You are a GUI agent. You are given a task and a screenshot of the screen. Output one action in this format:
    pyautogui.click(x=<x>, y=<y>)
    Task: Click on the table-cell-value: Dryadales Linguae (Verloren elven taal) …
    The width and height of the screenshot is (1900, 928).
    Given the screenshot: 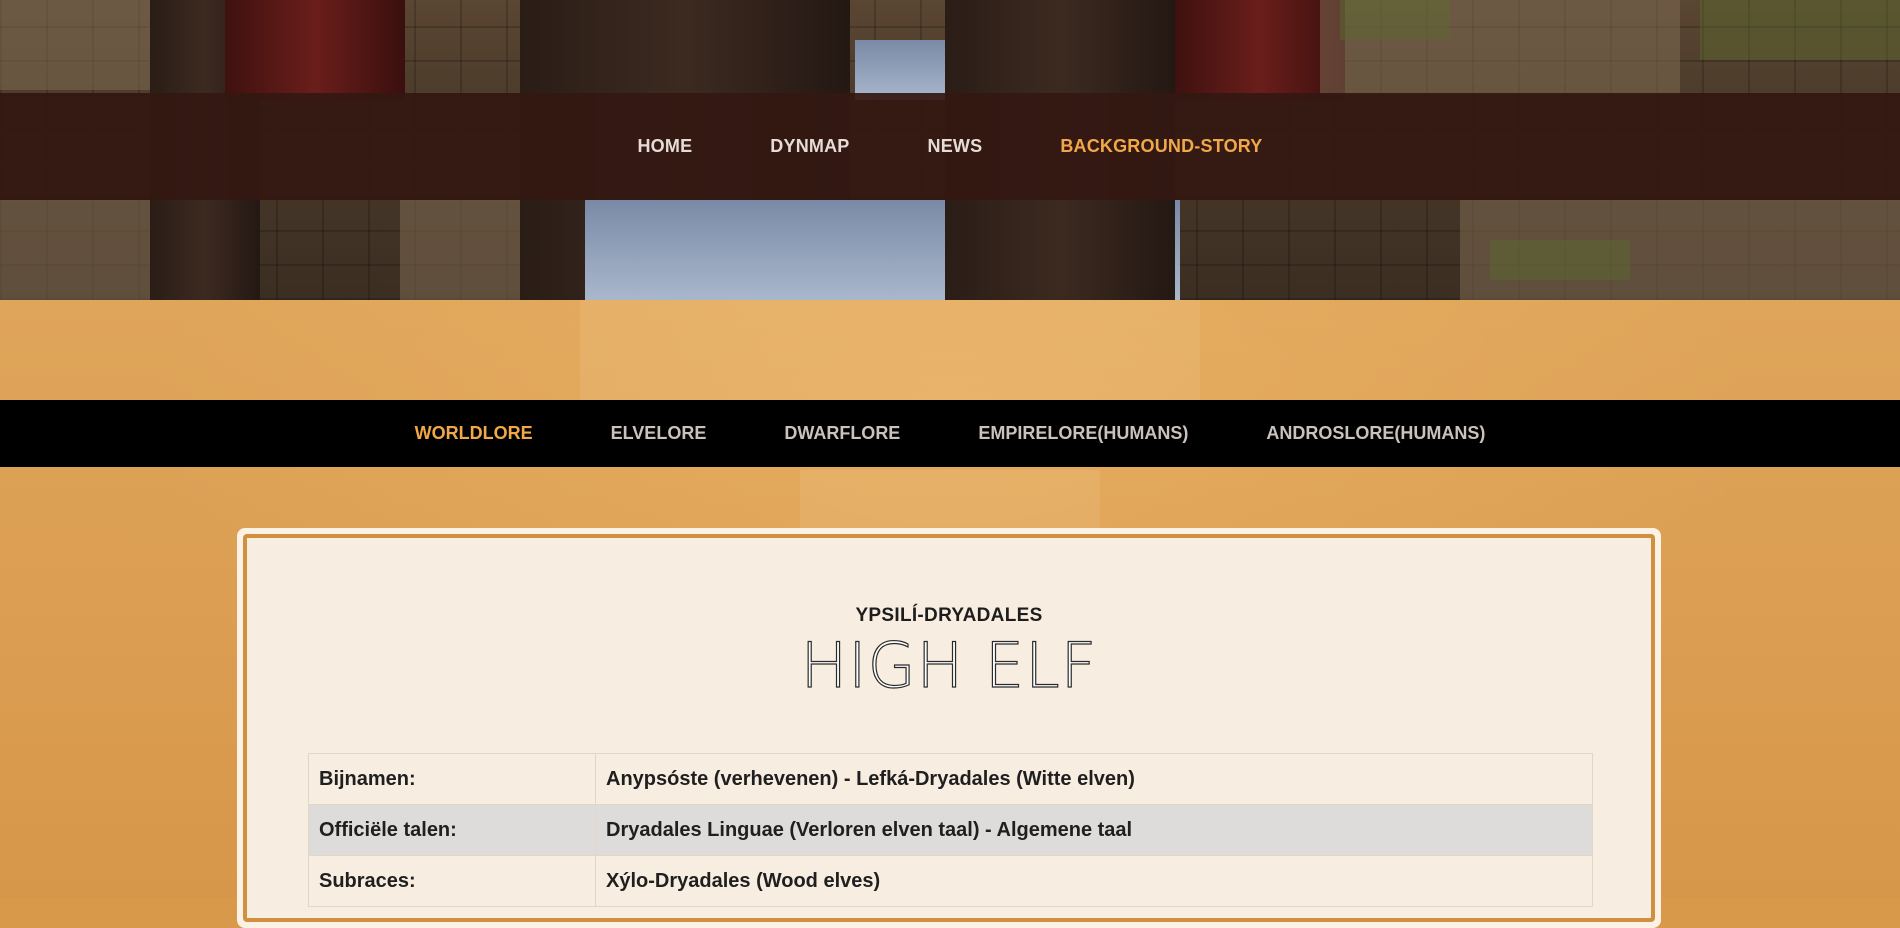 What is the action you would take?
    pyautogui.click(x=1094, y=830)
    